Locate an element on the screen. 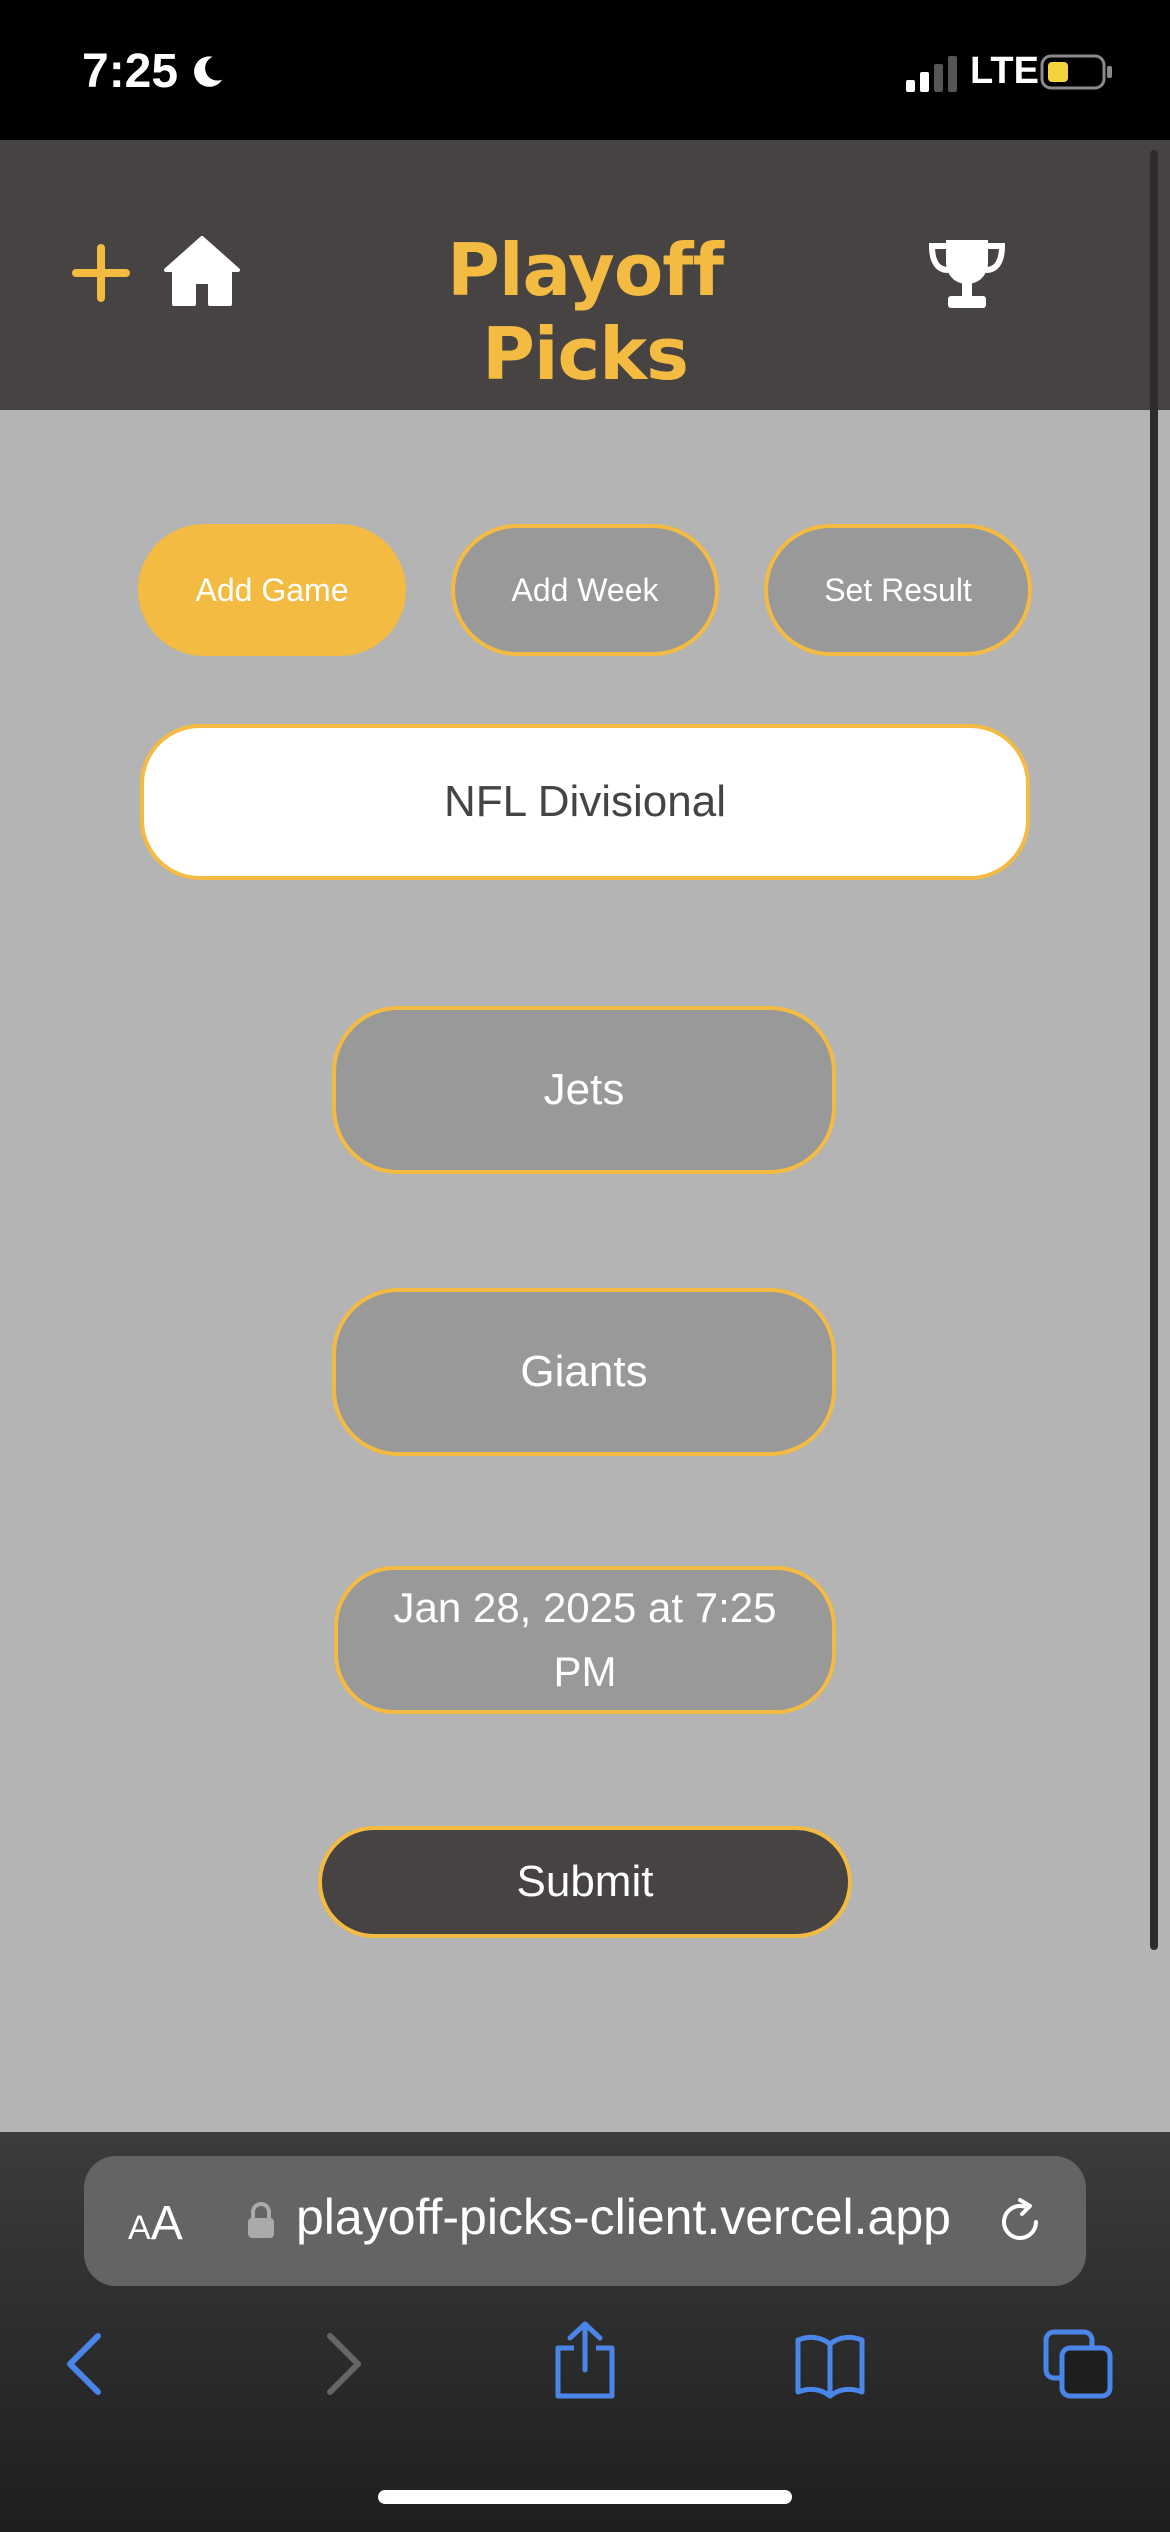 The height and width of the screenshot is (2532, 1170). add-week-button: Add Week is located at coordinates (585, 590).